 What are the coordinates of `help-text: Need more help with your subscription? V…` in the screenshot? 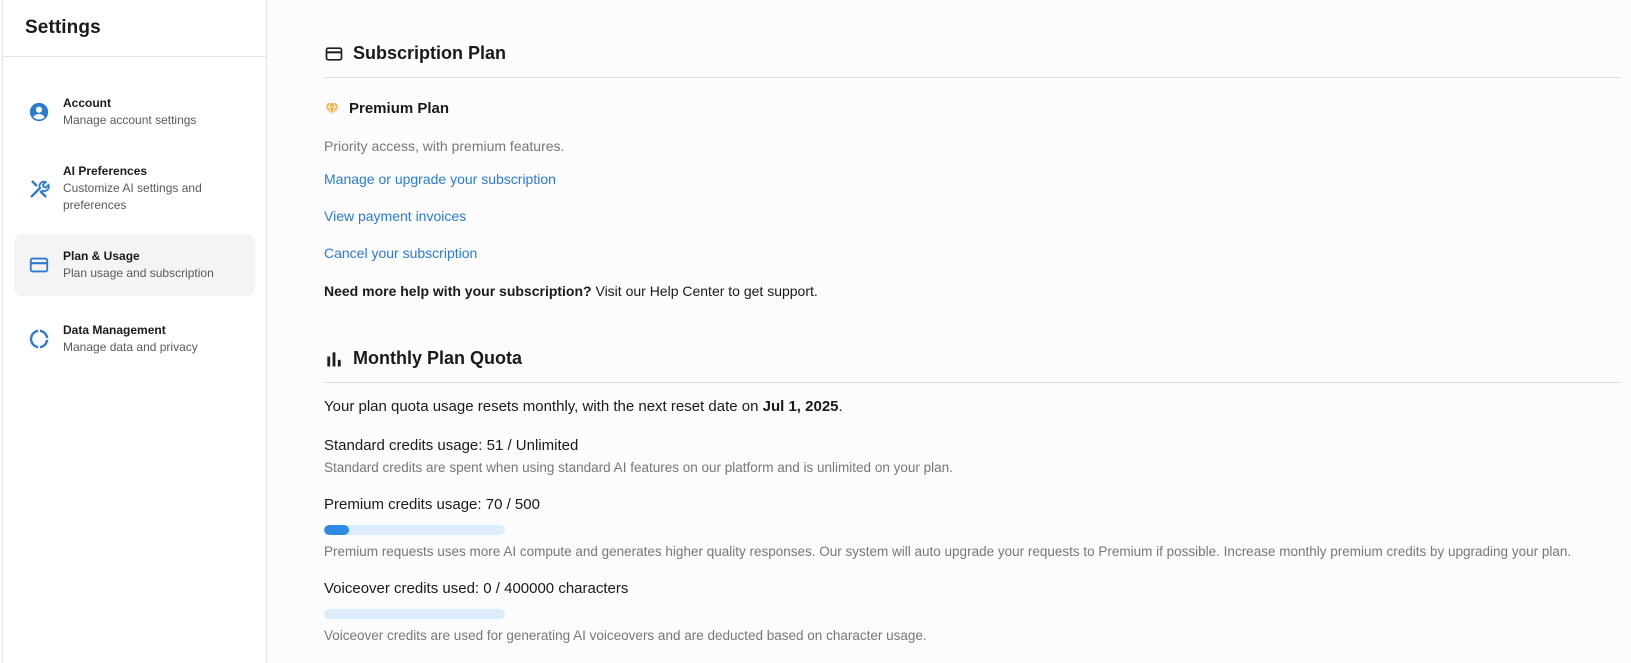 It's located at (571, 291).